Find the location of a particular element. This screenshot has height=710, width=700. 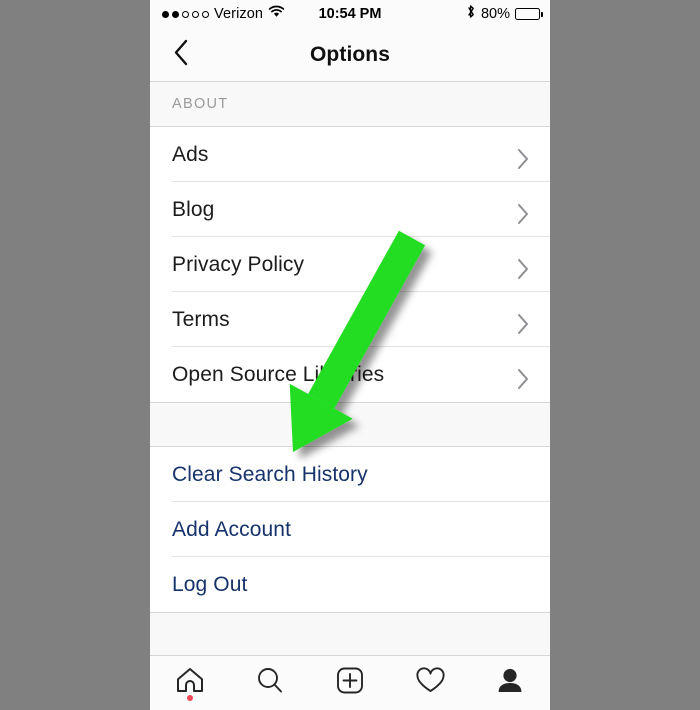

navigation-bar: Options is located at coordinates (350, 55).